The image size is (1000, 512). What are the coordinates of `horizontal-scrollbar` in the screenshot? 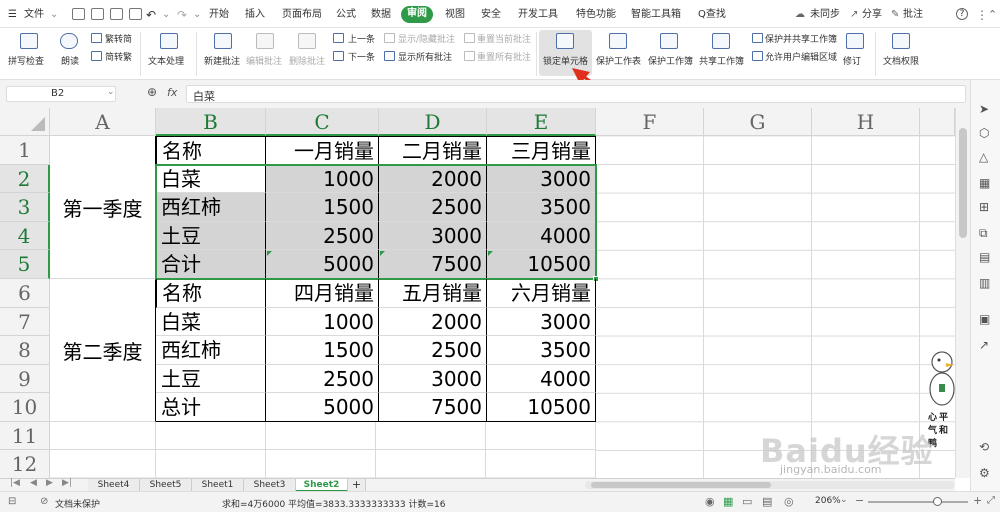 It's located at (770, 485).